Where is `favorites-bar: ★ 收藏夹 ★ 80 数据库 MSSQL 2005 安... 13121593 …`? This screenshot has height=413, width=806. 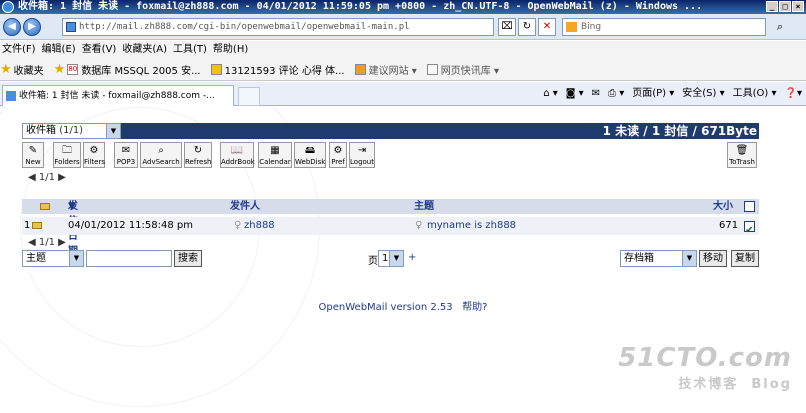
favorites-bar: ★ 收藏夹 ★ 80 数据库 MSSQL 2005 安... 13121593 … is located at coordinates (403, 70).